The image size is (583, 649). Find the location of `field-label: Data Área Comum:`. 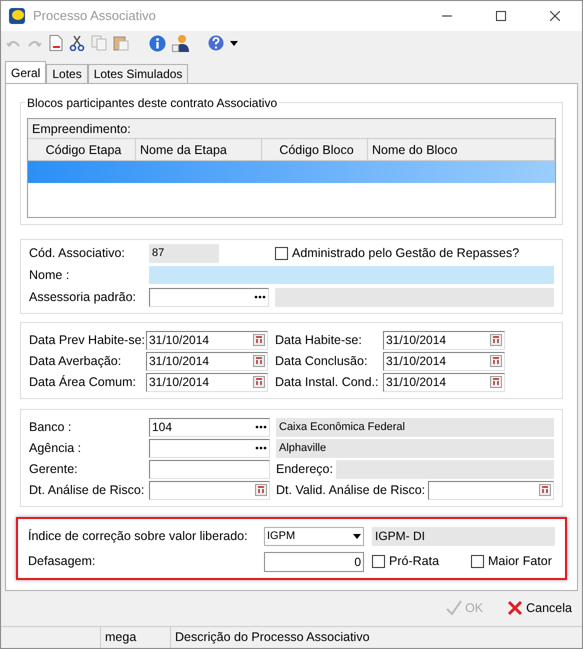

field-label: Data Área Comum: is located at coordinates (83, 382).